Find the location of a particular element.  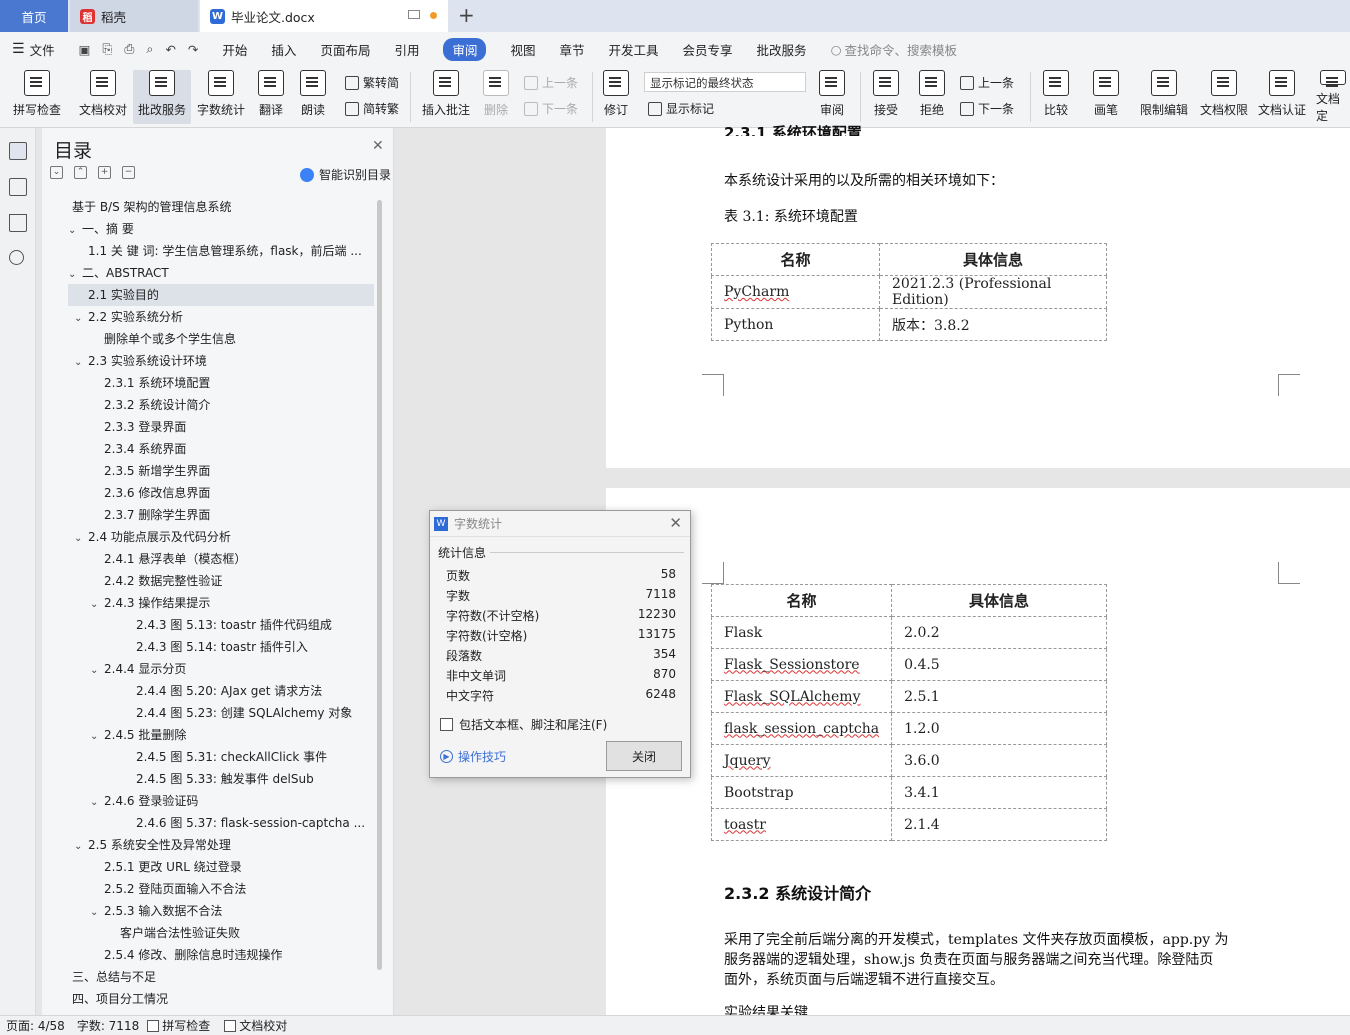

section-heading-2-3-2: 2.3.2 系统设计简介 is located at coordinates (797, 892).